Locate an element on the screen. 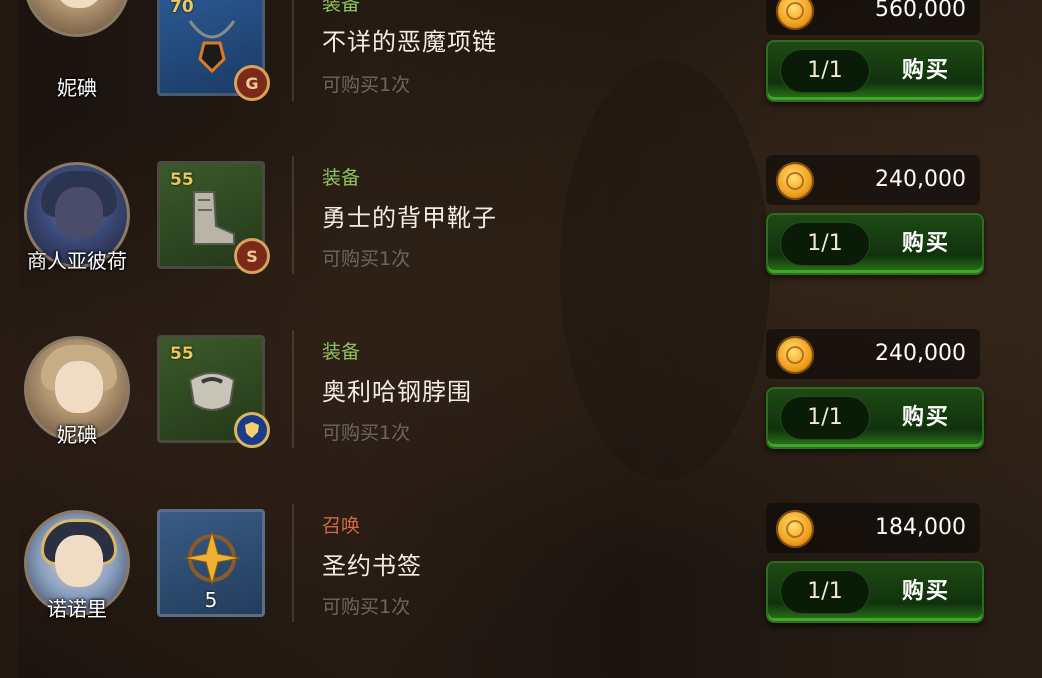 The width and height of the screenshot is (1042, 678). neckguard-icon is located at coordinates (212, 391).